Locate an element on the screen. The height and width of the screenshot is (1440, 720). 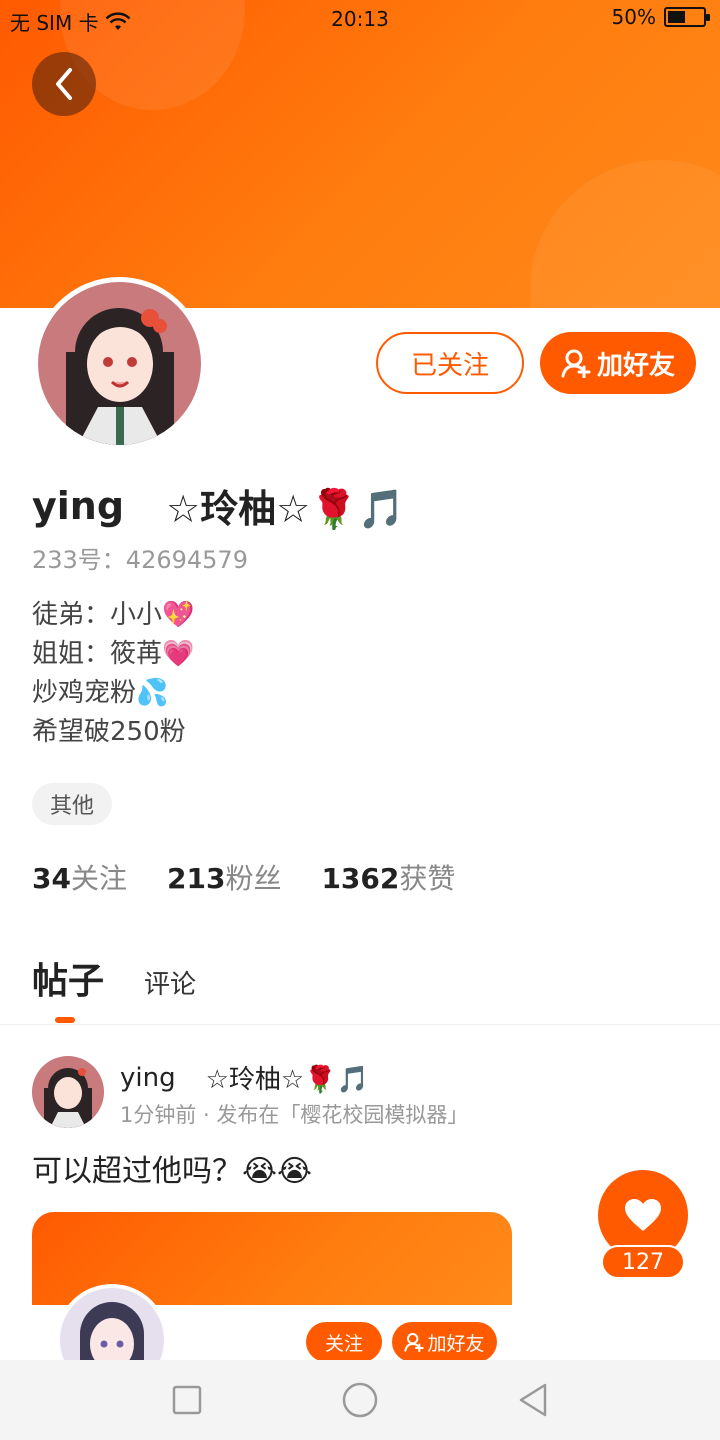
followed-button: 已关注 is located at coordinates (450, 363).